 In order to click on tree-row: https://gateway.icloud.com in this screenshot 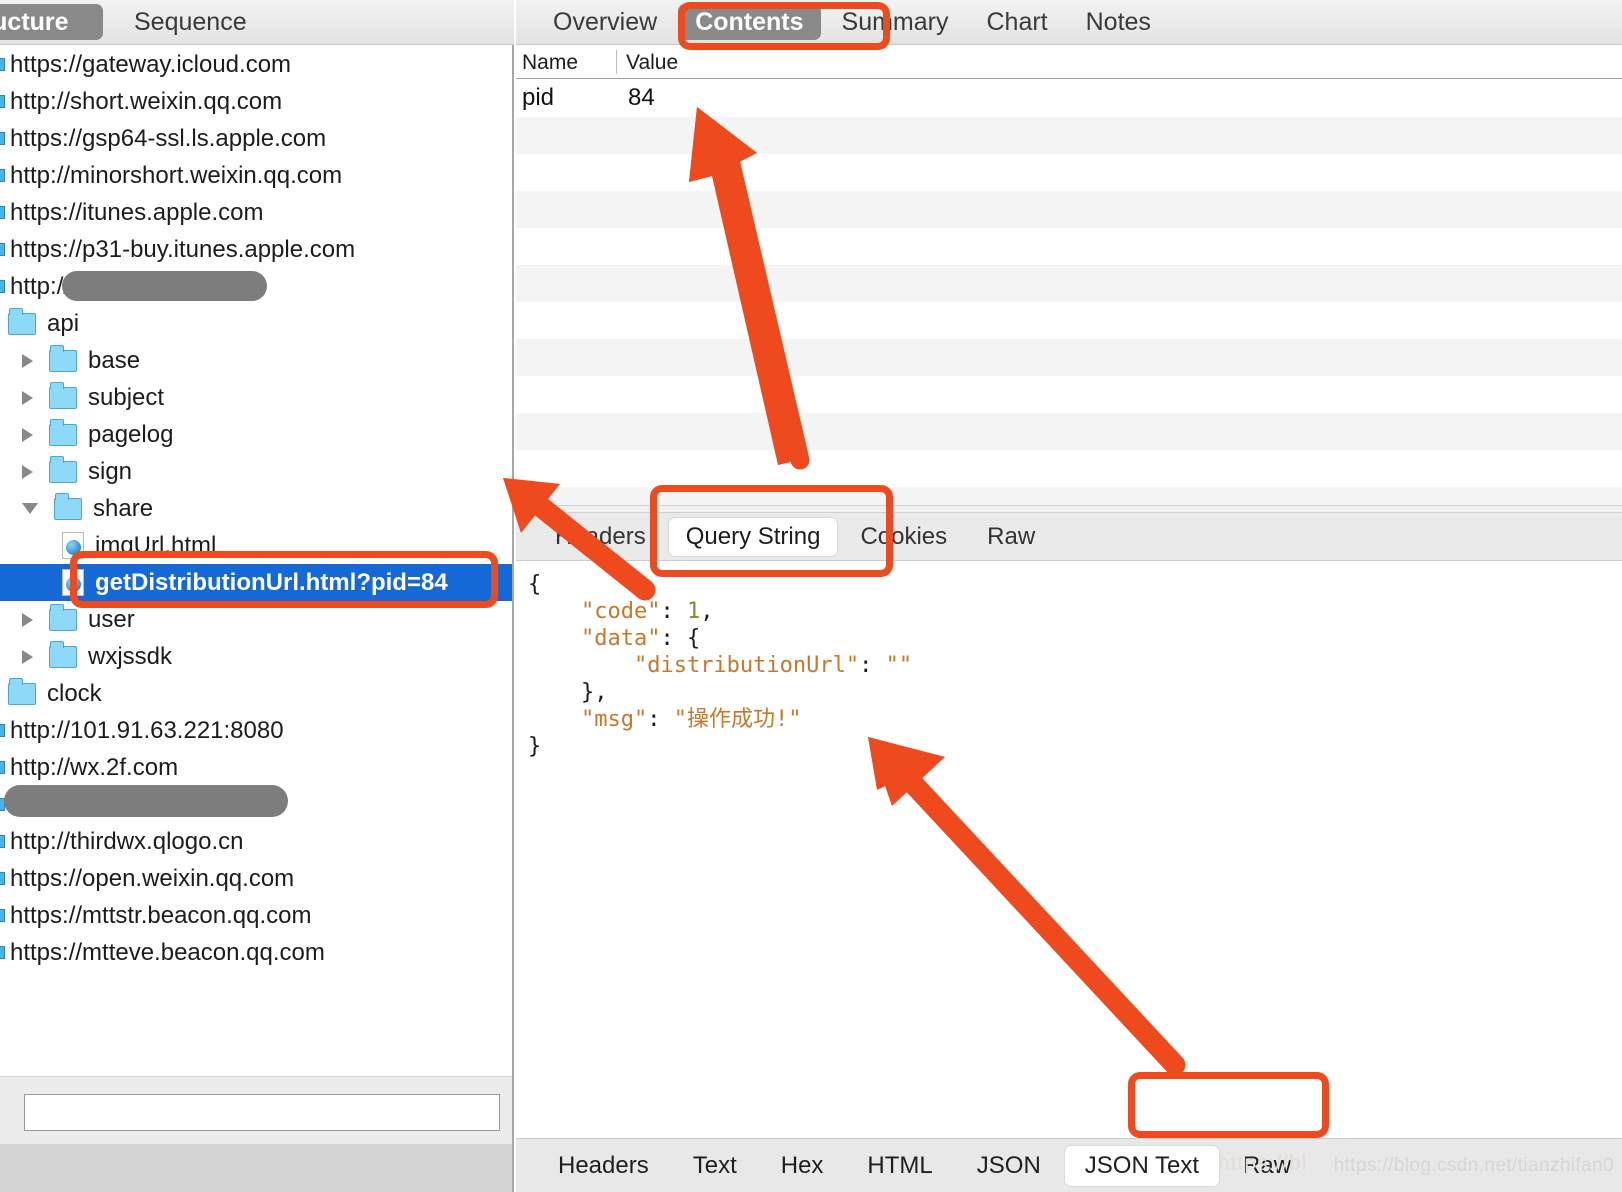, I will do `click(256, 64)`.